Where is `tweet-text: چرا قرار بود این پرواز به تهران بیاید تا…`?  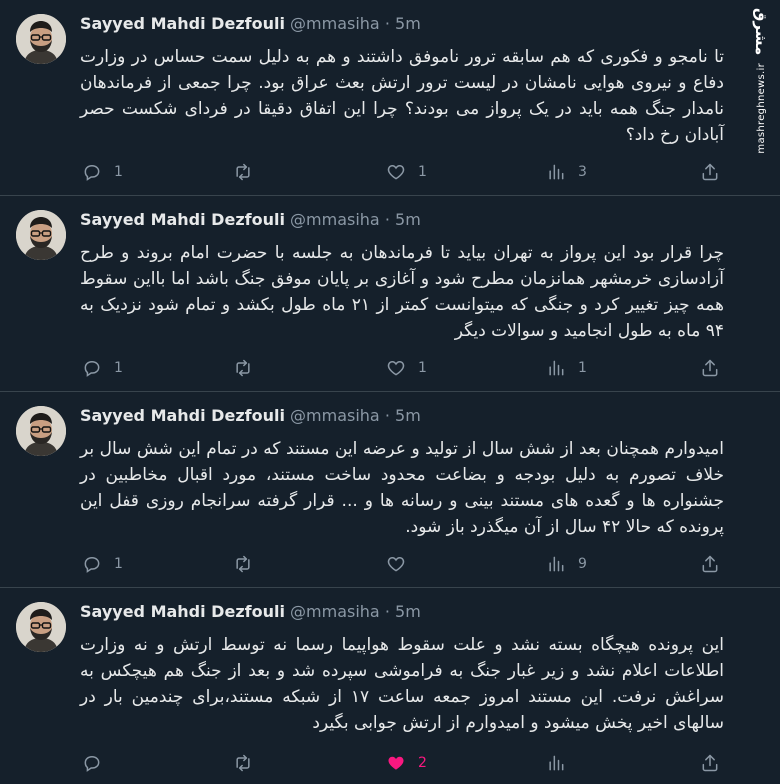 tweet-text: چرا قرار بود این پرواز به تهران بیاید تا… is located at coordinates (402, 292).